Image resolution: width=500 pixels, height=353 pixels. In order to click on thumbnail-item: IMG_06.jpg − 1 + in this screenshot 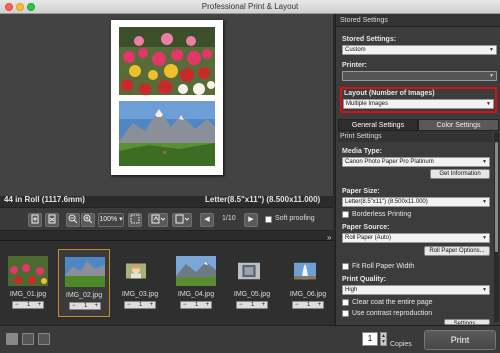, I will do `click(308, 283)`.